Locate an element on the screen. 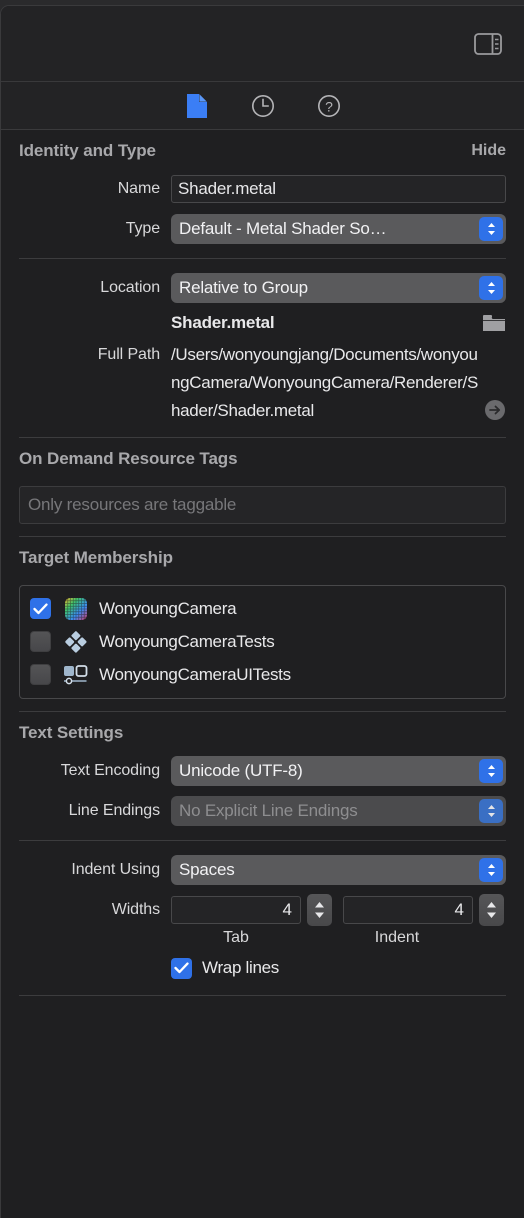 Image resolution: width=524 pixels, height=1218 pixels. location-row: Location Relative to Group is located at coordinates (262, 288).